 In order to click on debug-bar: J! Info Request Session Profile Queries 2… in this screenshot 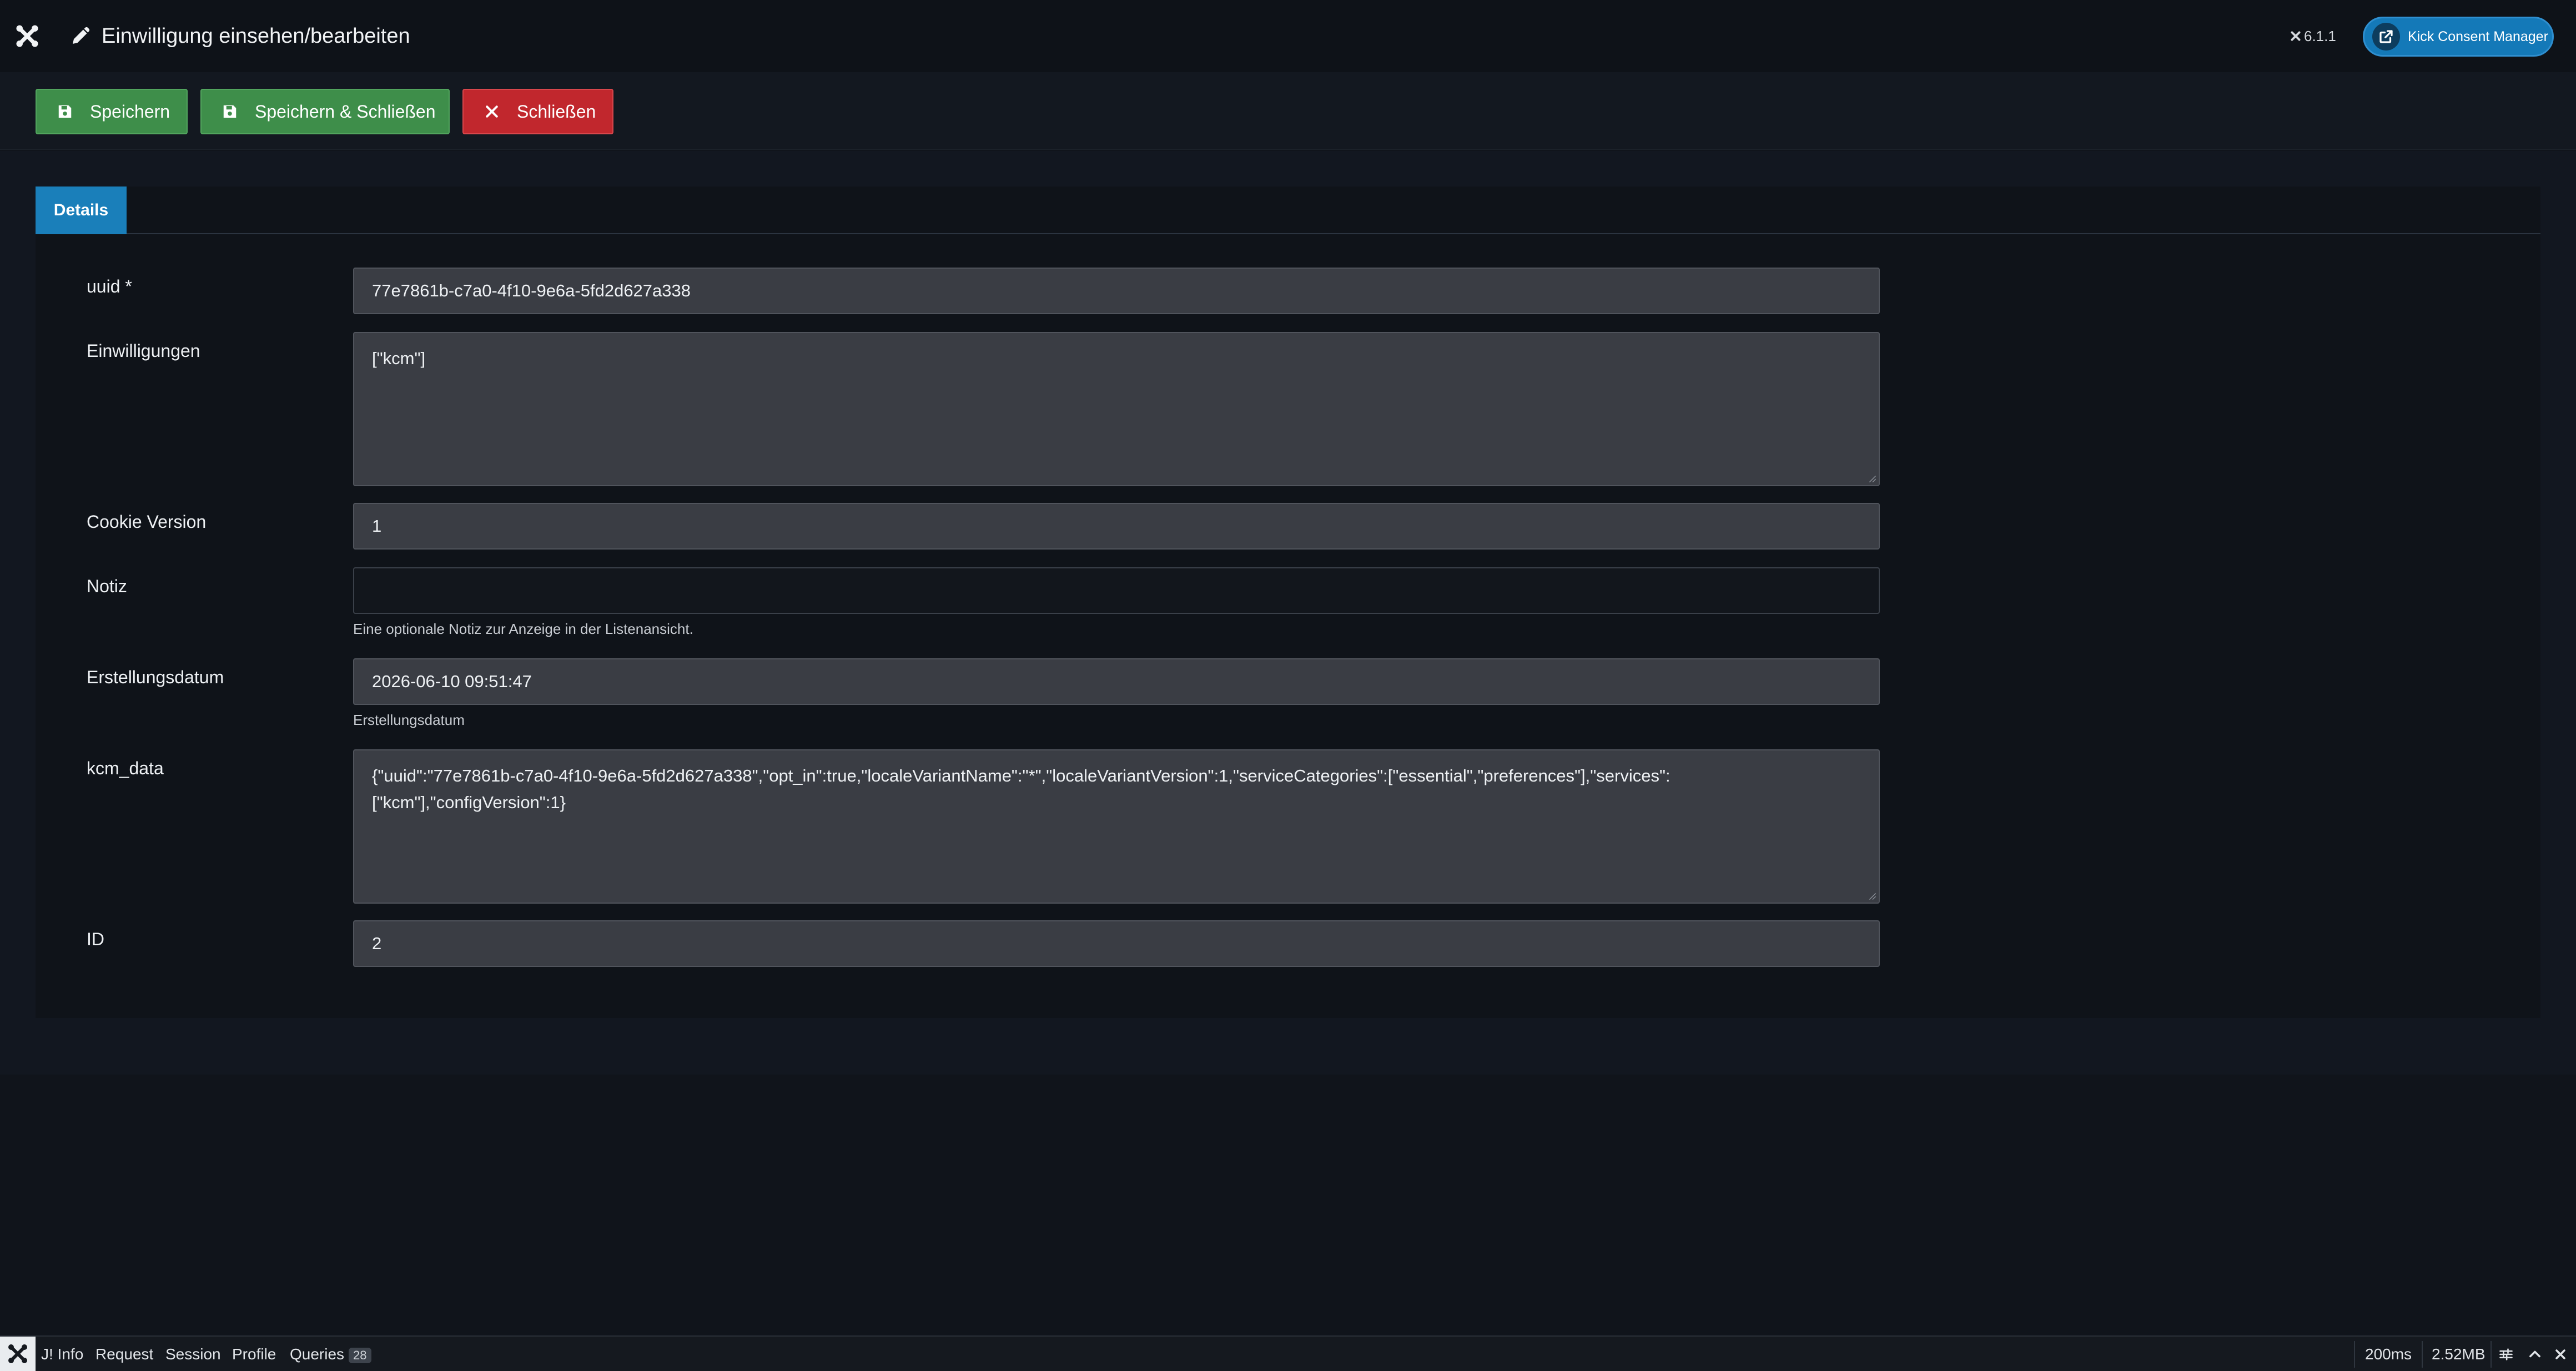, I will do `click(1288, 1353)`.